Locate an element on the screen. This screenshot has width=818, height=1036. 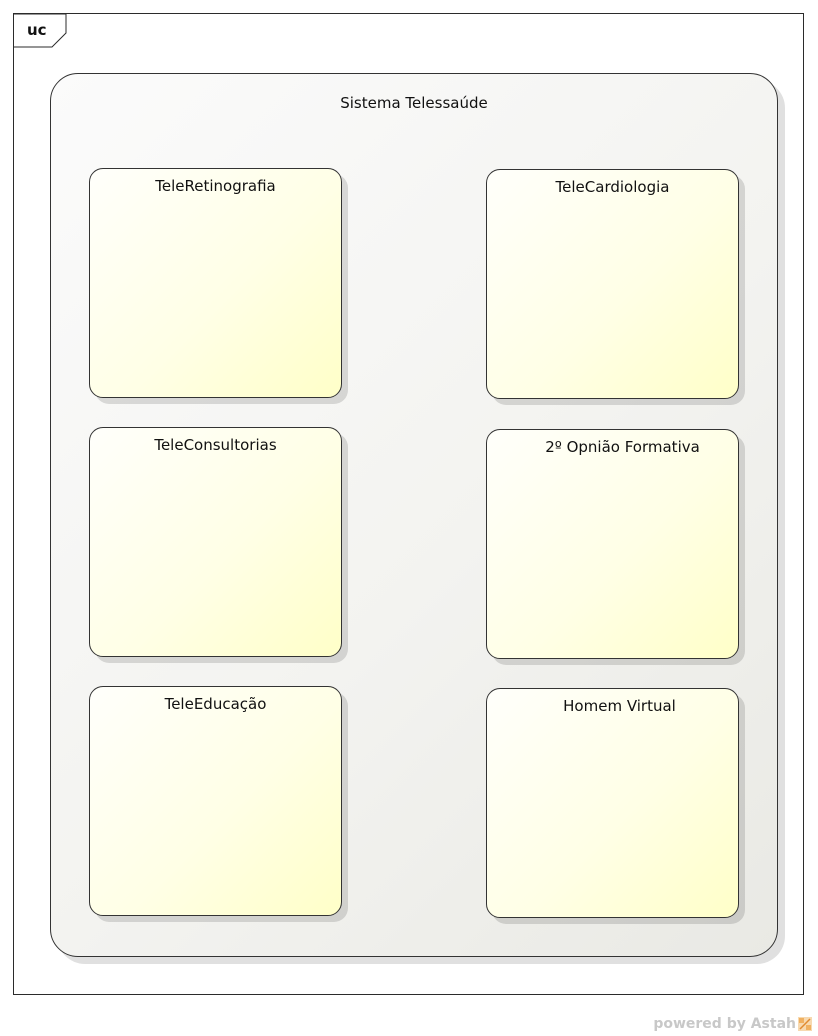
frame-label: uc is located at coordinates (37, 30).